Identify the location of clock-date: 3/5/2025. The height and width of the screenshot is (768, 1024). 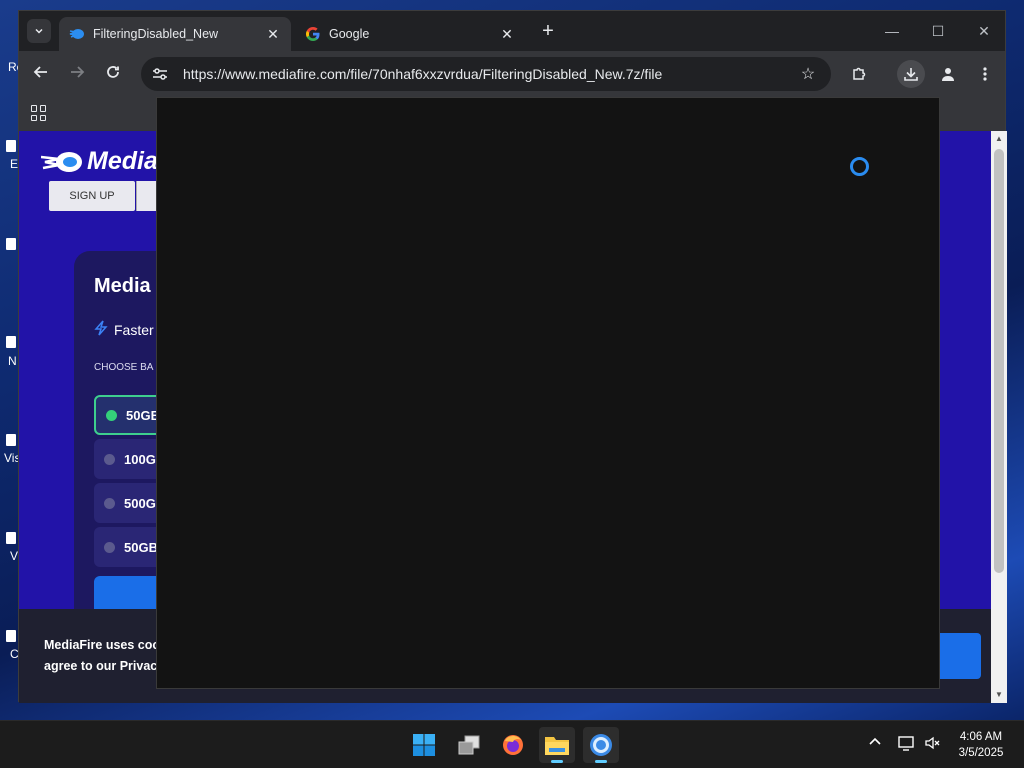
(981, 753).